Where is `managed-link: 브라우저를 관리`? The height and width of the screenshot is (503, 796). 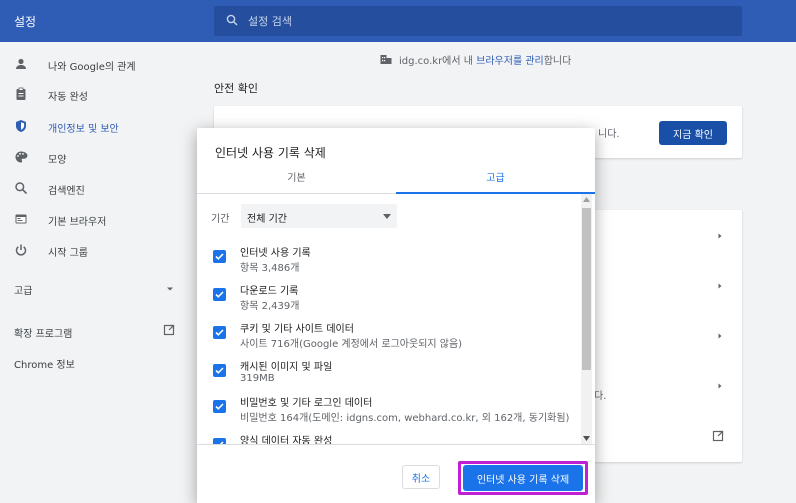
managed-link: 브라우저를 관리 is located at coordinates (510, 61).